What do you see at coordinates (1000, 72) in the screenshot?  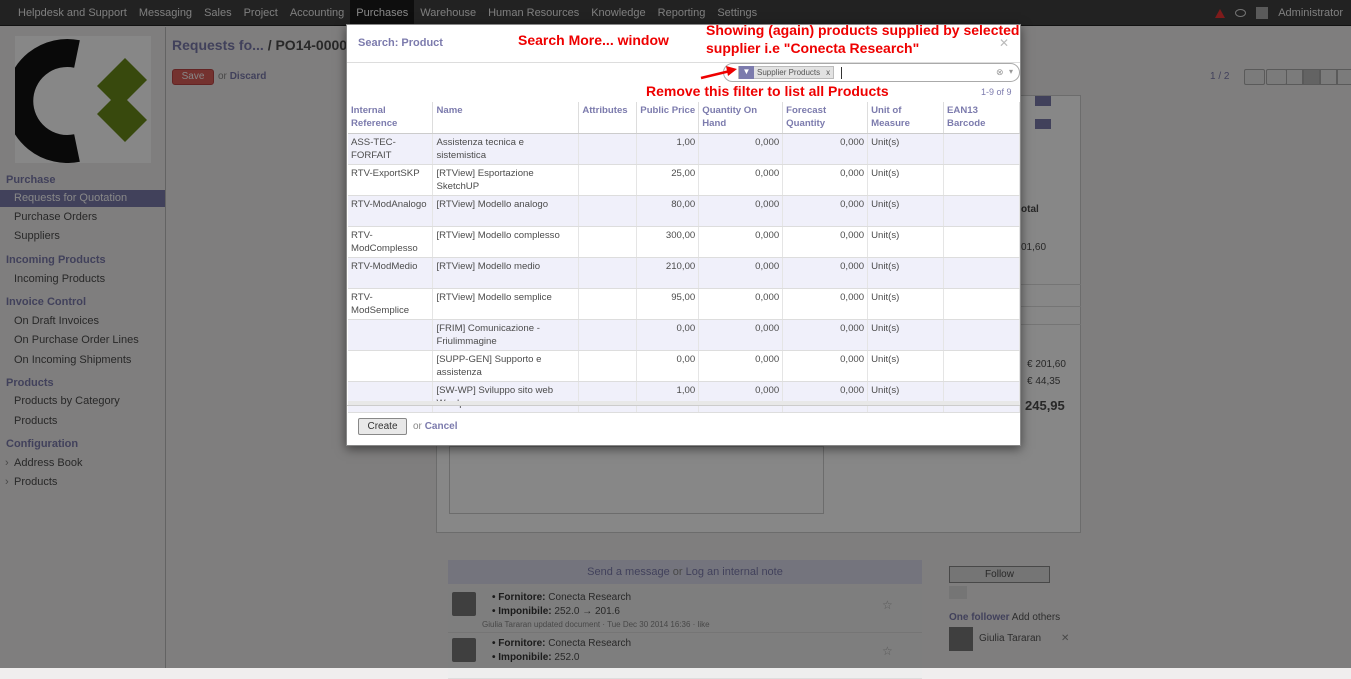 I see `clear-search-icon: ⊗` at bounding box center [1000, 72].